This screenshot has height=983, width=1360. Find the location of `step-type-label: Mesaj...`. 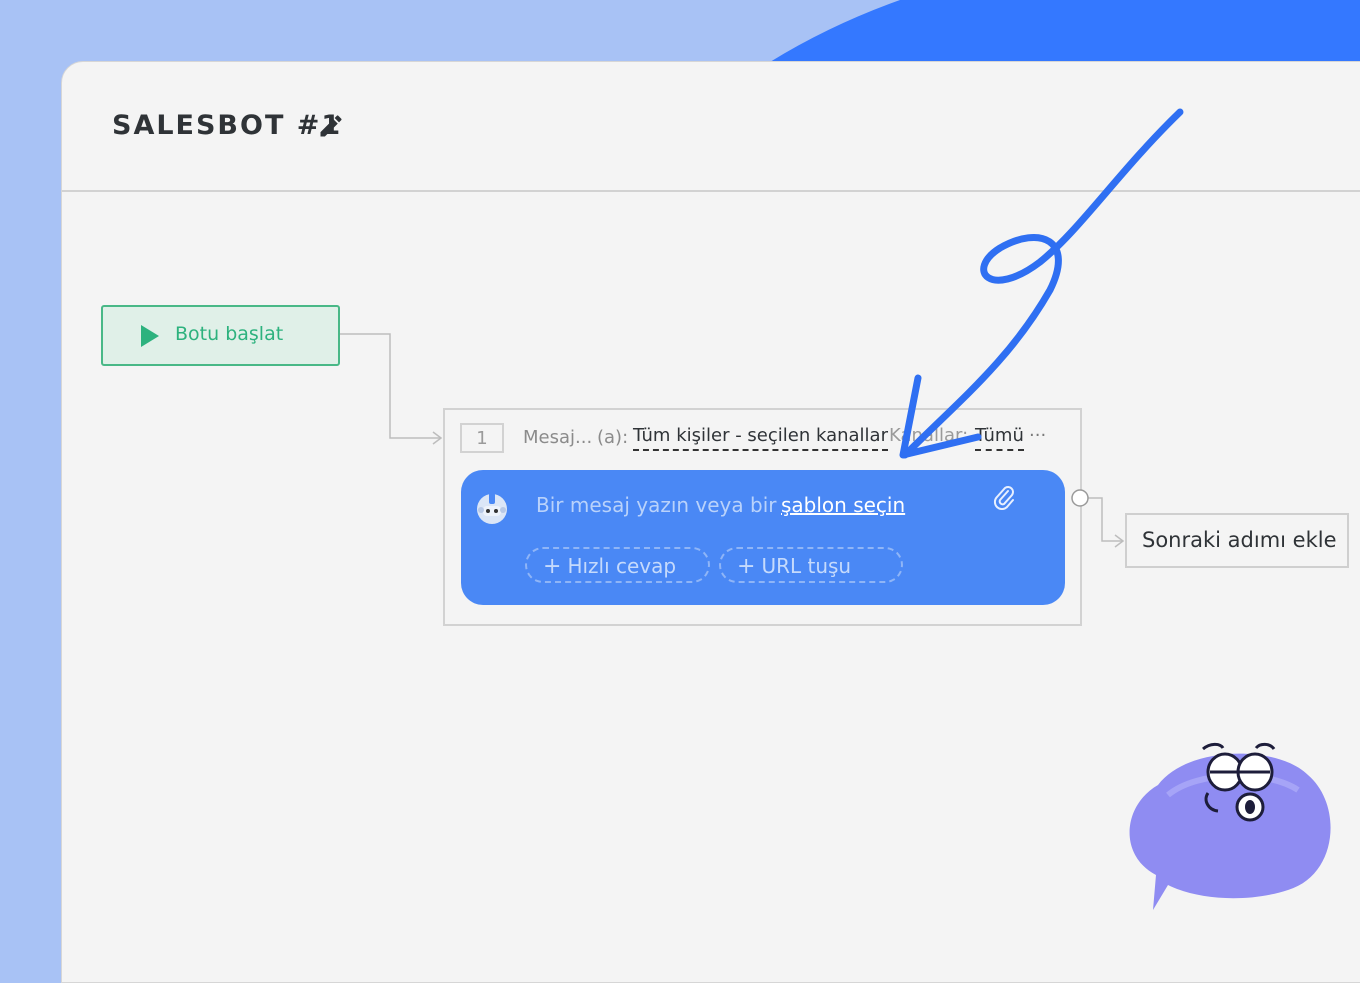

step-type-label: Mesaj... is located at coordinates (558, 437).